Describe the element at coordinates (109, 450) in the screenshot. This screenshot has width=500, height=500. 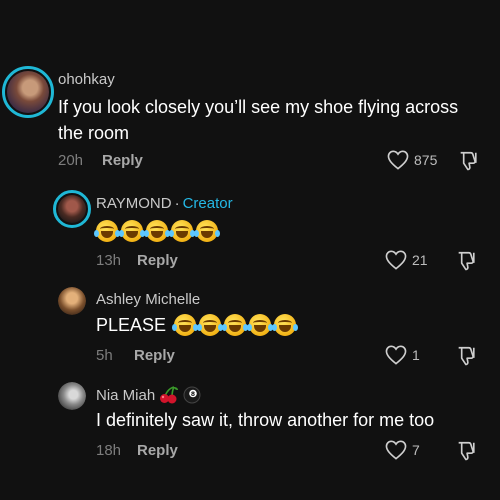
I see `comment-time: 18h` at that location.